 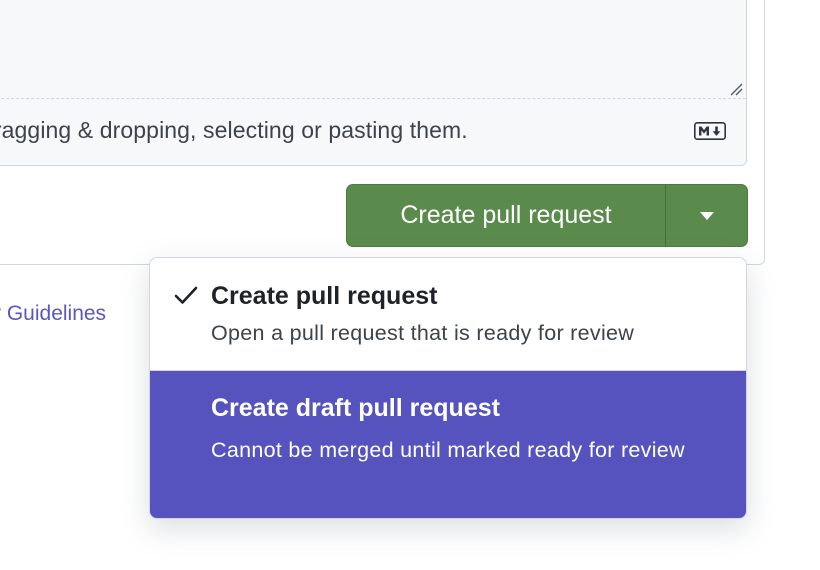 I want to click on community-guidelines-link: ity Guidelines, so click(x=53, y=314).